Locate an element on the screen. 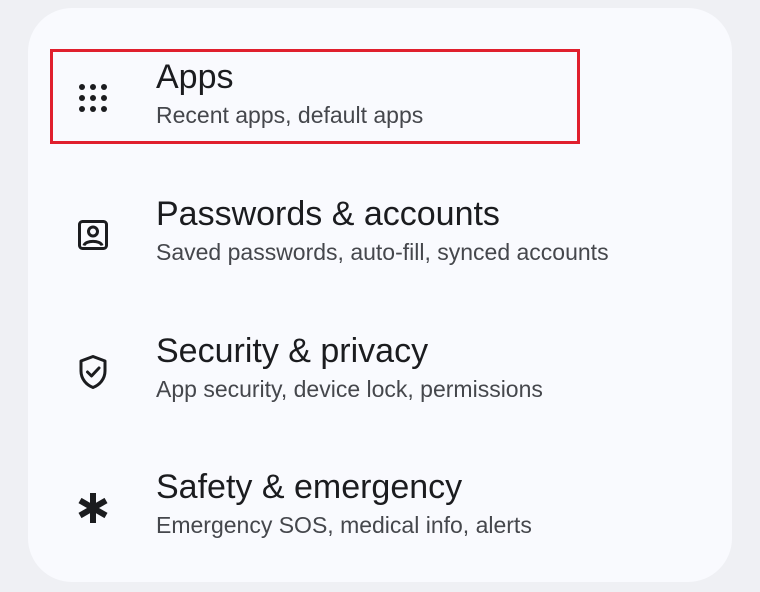  settings-item-subtitle: Recent apps, default apps is located at coordinates (290, 115).